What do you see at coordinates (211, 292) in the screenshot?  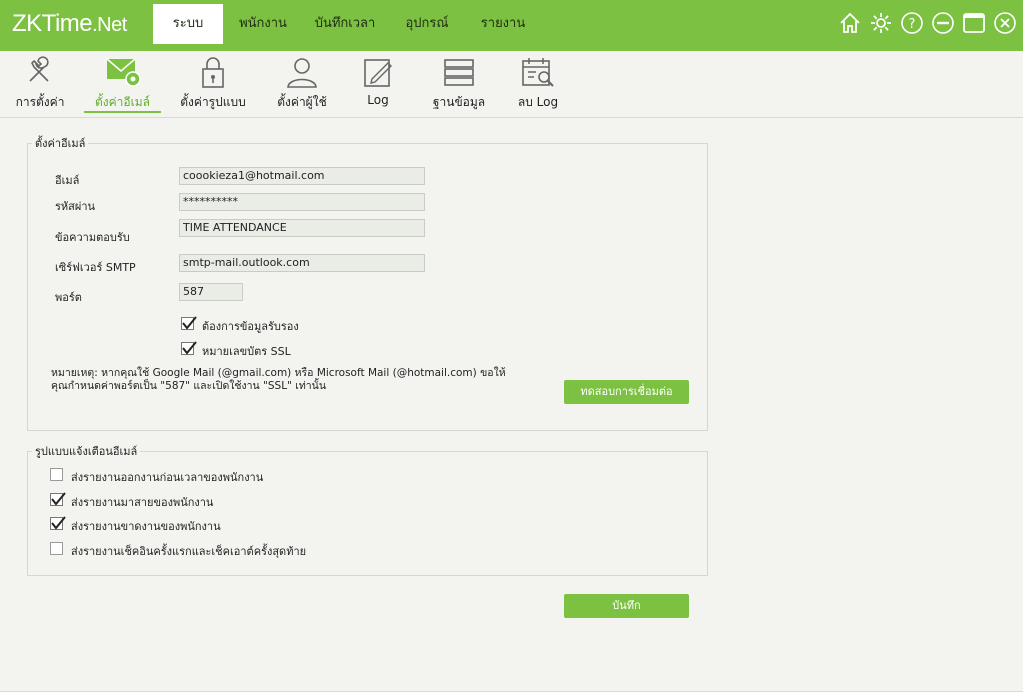 I see `port-input: 587` at bounding box center [211, 292].